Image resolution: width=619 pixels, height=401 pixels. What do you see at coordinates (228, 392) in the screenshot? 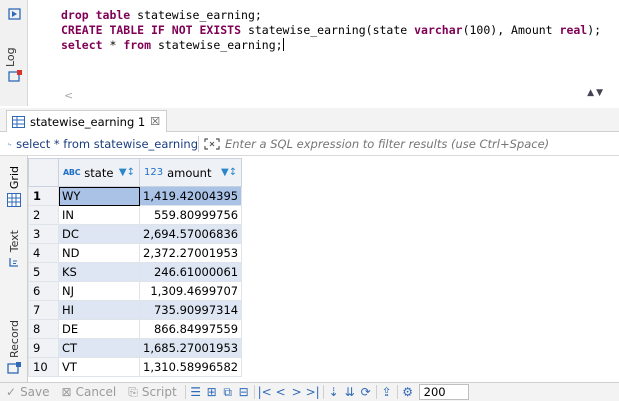
I see `copy-row-icon: ⧉` at bounding box center [228, 392].